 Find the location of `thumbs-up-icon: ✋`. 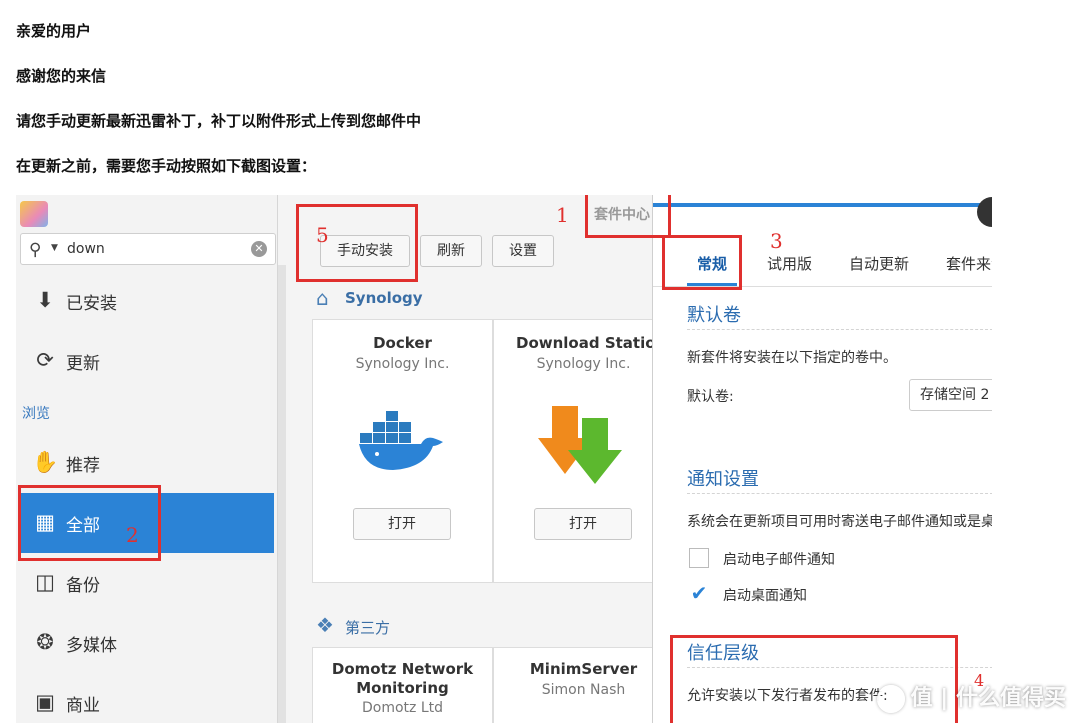

thumbs-up-icon: ✋ is located at coordinates (45, 462).